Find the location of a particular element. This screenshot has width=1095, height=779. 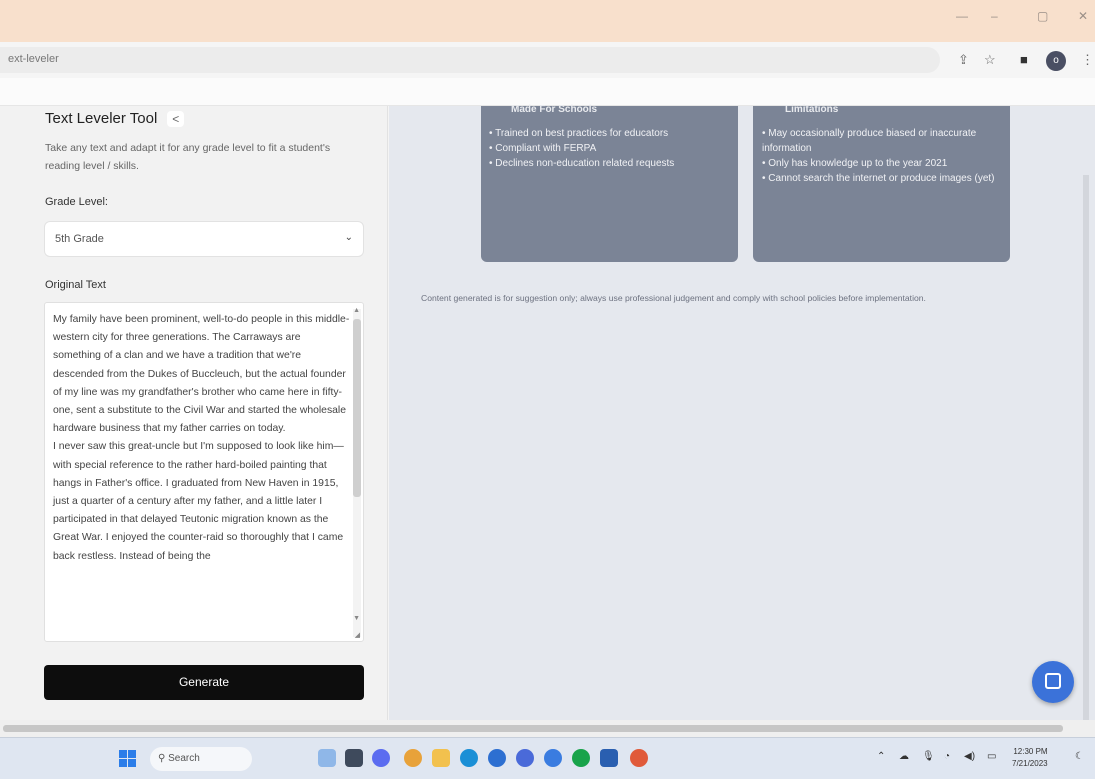

taskbar-clock: 12:30 PM 7/21/2023 is located at coordinates (1030, 758).